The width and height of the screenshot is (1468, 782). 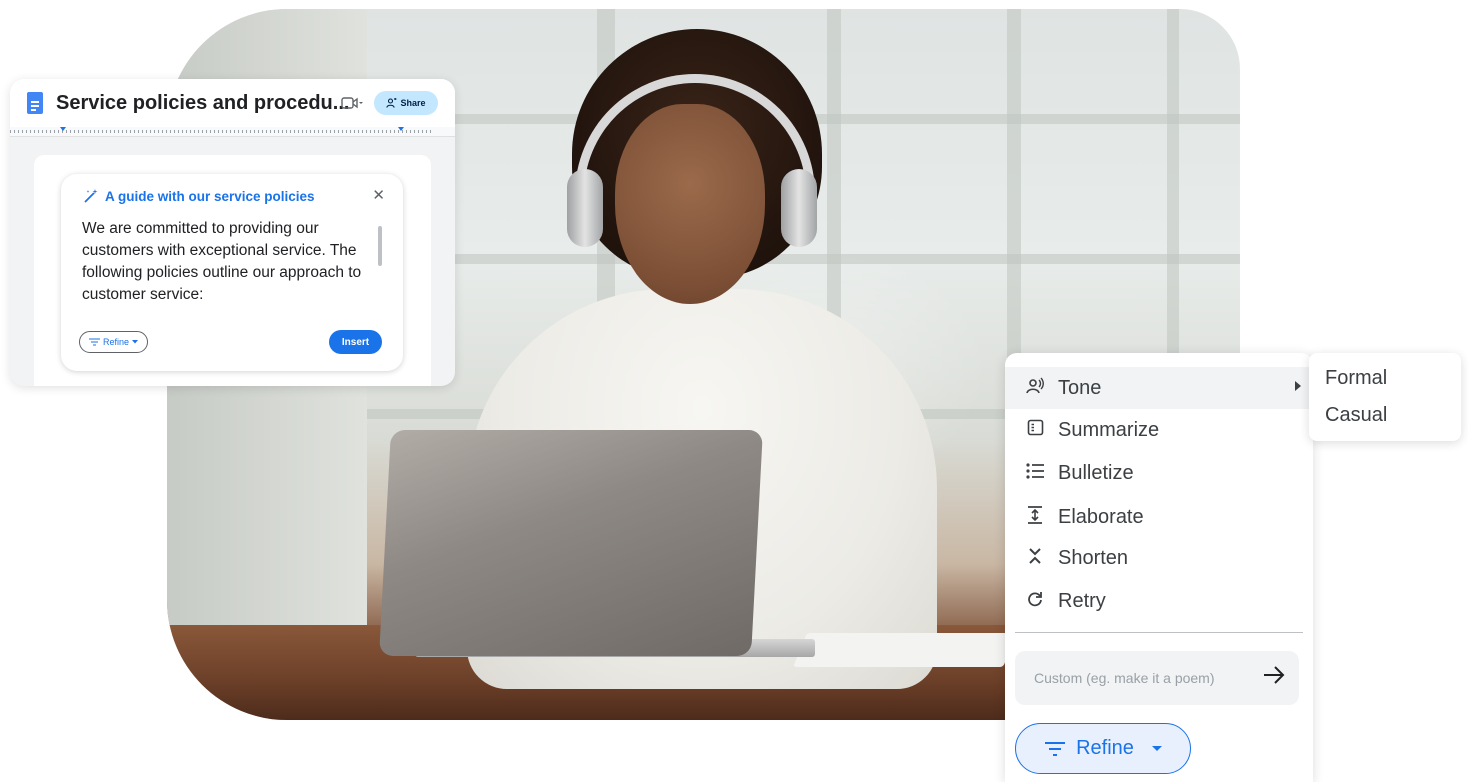 I want to click on menu-item-summarize: Summarize, so click(x=1159, y=430).